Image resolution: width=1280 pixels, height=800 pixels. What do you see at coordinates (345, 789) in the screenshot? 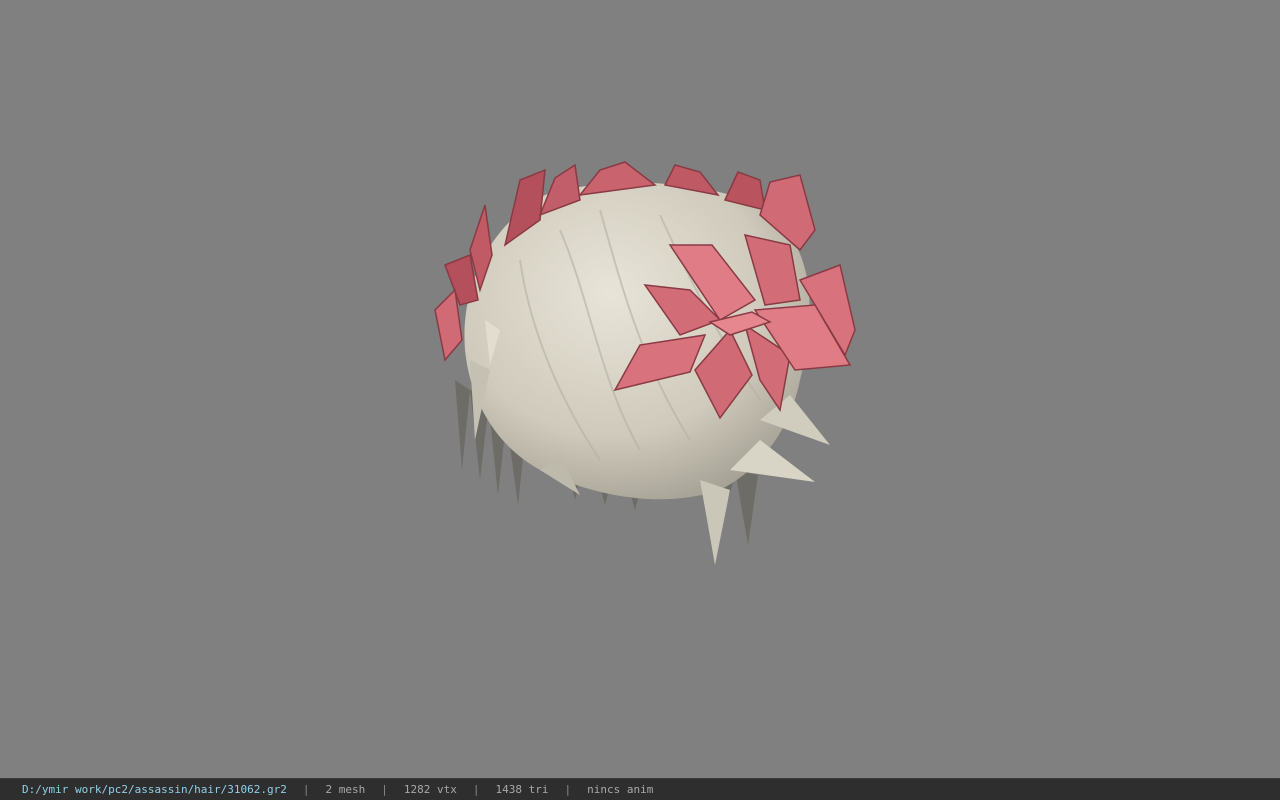
I see `status-mesh-count: 2 mesh` at bounding box center [345, 789].